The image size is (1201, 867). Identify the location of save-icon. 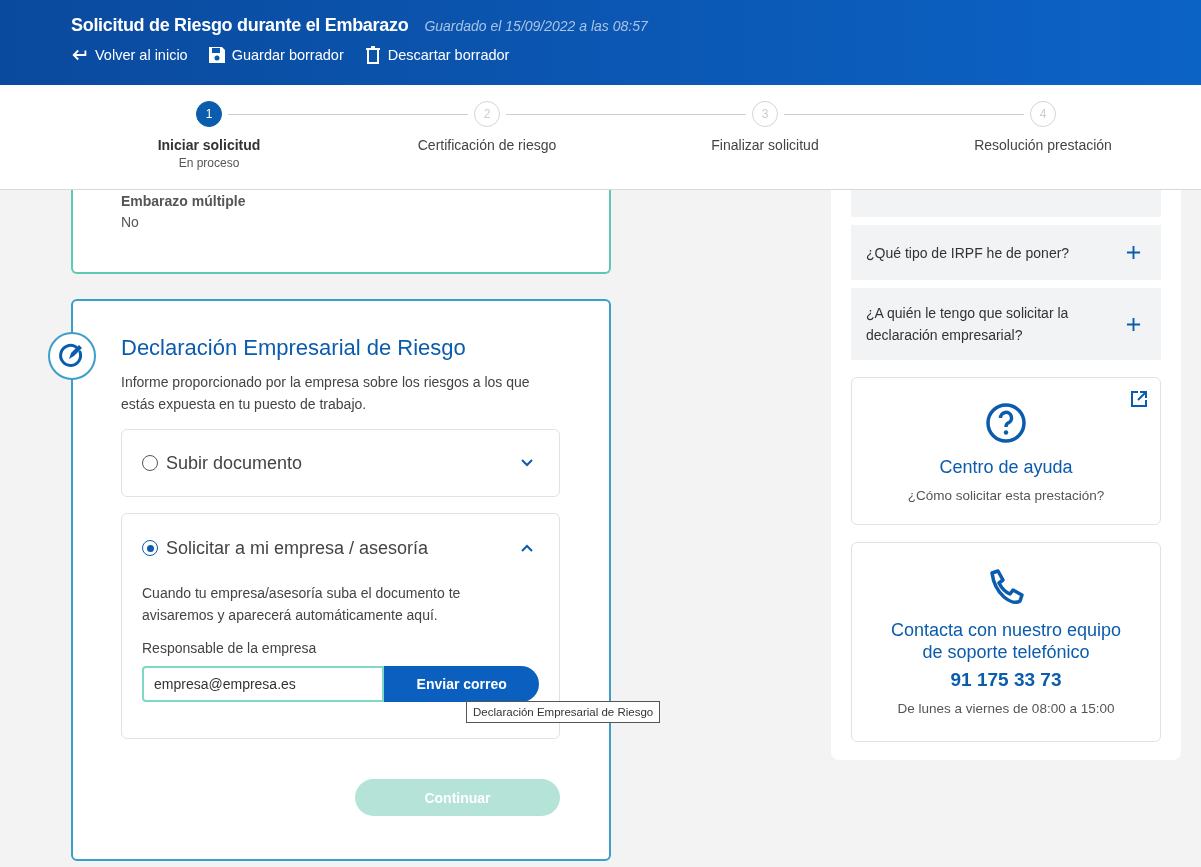
(216, 55).